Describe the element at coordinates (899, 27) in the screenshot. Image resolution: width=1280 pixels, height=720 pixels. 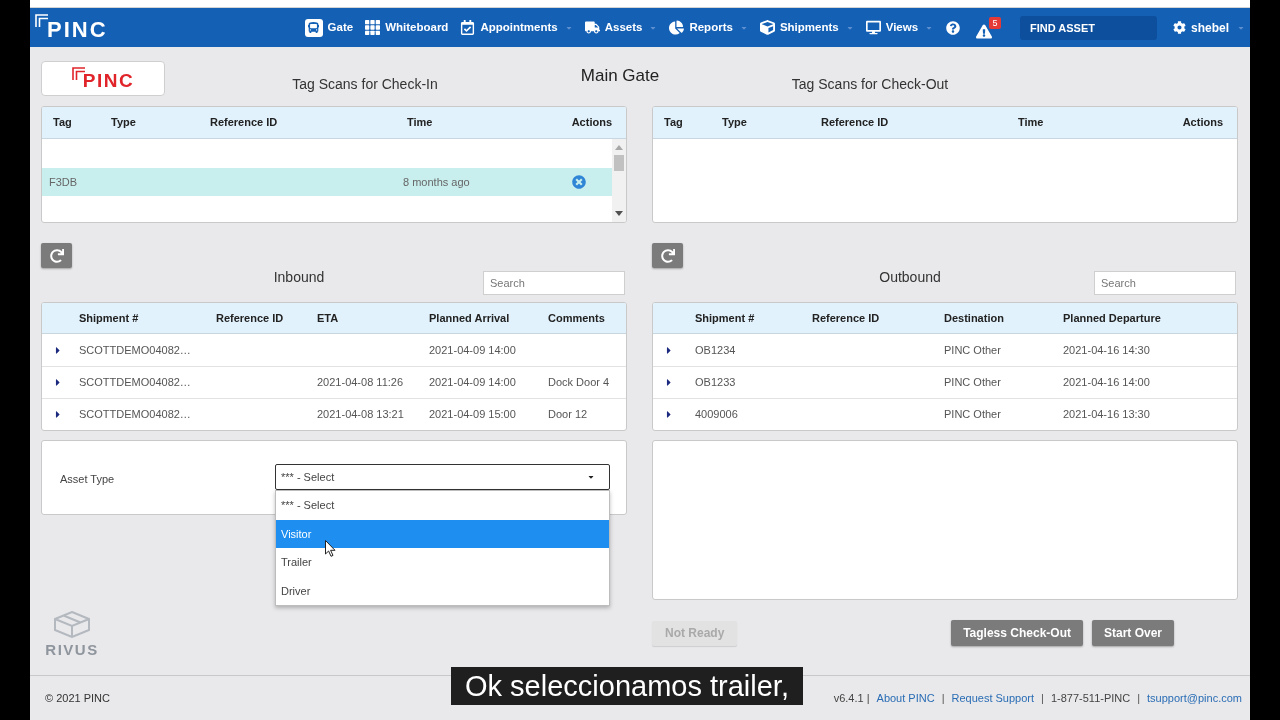
I see `nav-item: Views` at that location.